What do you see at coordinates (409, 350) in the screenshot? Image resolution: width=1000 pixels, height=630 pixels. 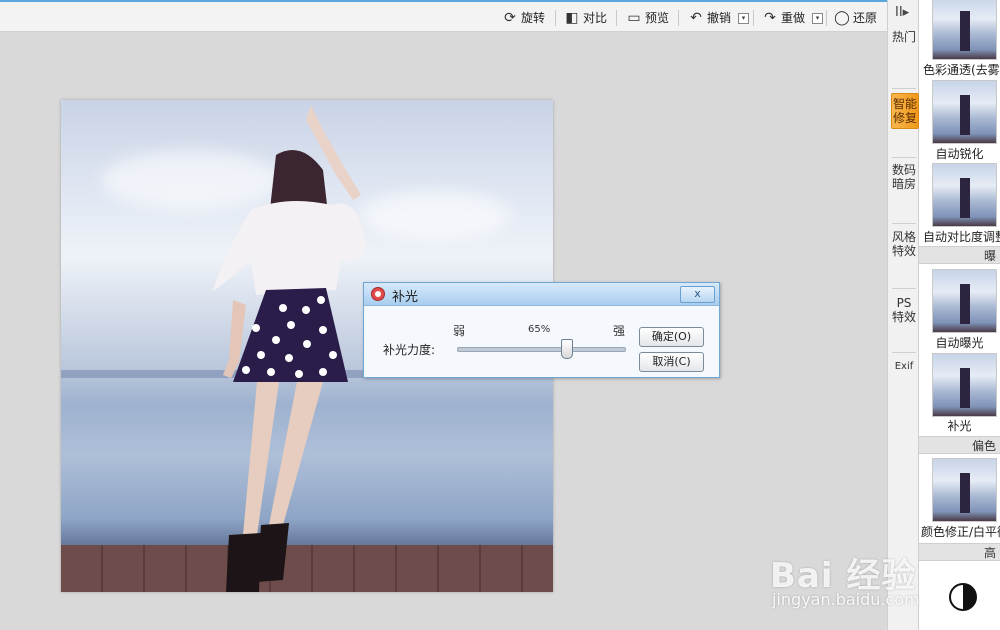 I see `strength-label: 补光力度:` at bounding box center [409, 350].